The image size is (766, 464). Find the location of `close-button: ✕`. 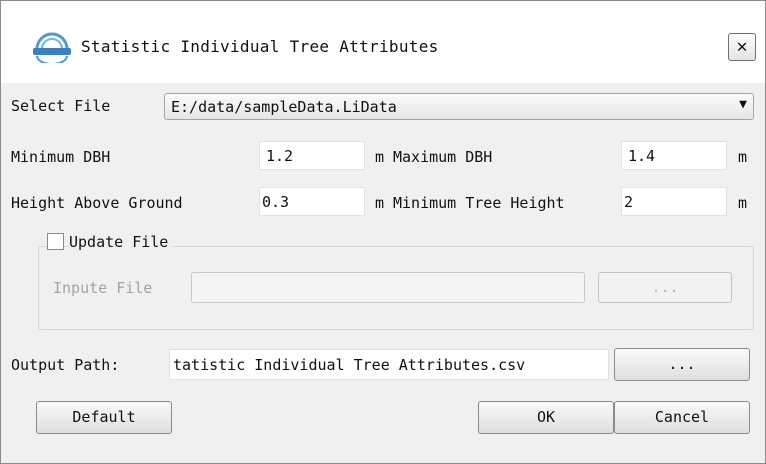

close-button: ✕ is located at coordinates (742, 47).